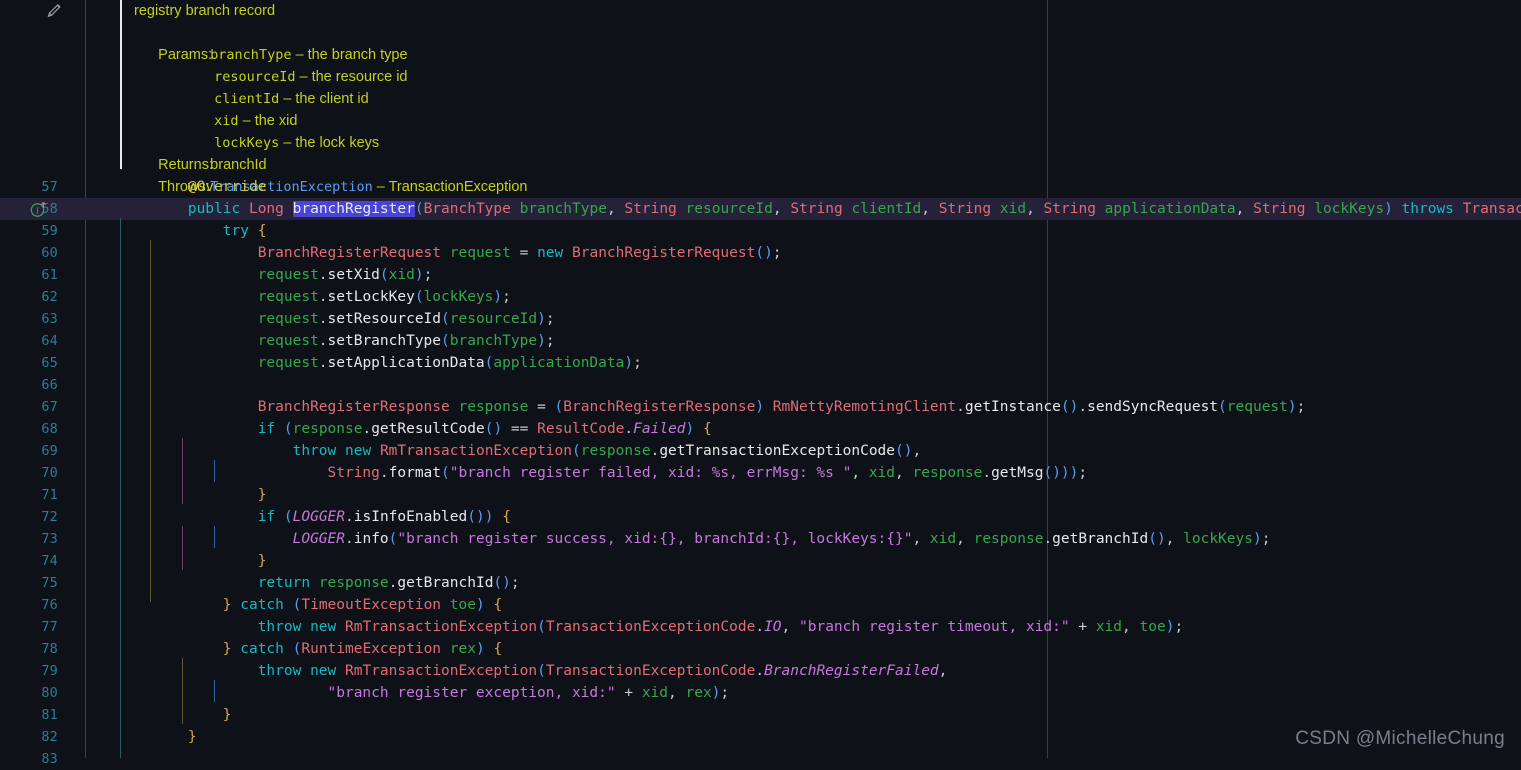 Image resolution: width=1521 pixels, height=770 pixels. What do you see at coordinates (29, 583) in the screenshot?
I see `line-number: 75` at bounding box center [29, 583].